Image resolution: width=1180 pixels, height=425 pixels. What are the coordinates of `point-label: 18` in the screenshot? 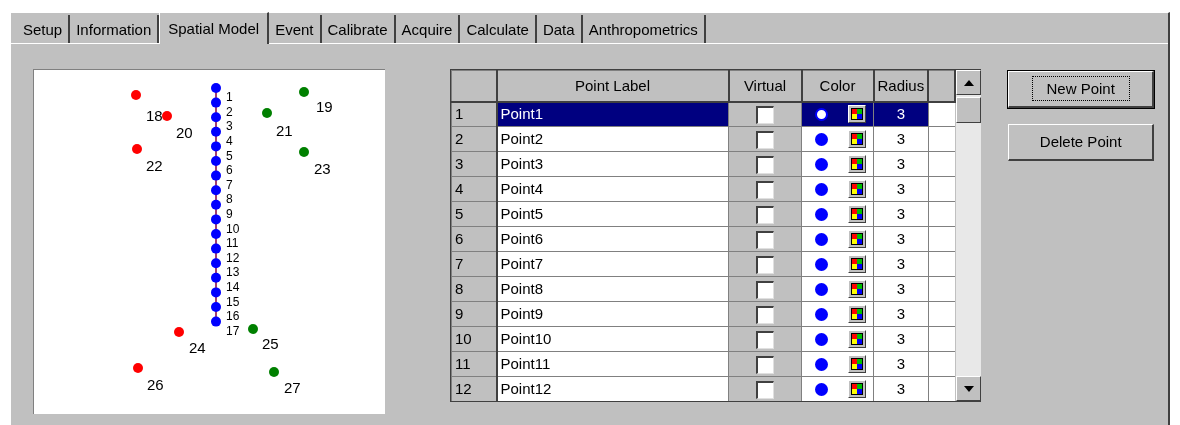 It's located at (154, 115).